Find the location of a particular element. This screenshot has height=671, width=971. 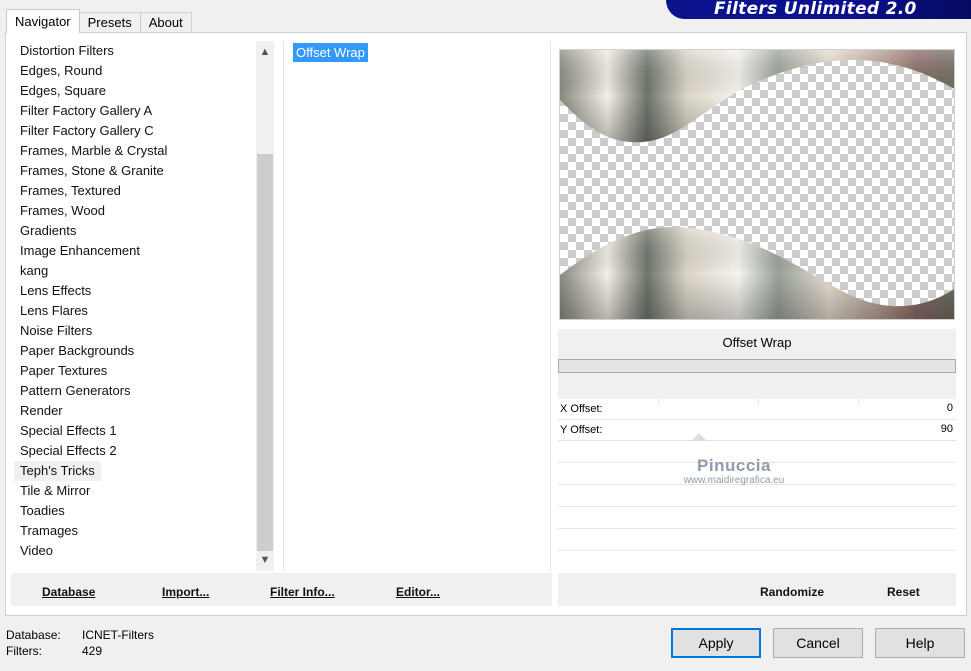

tab-about: About is located at coordinates (165, 22).